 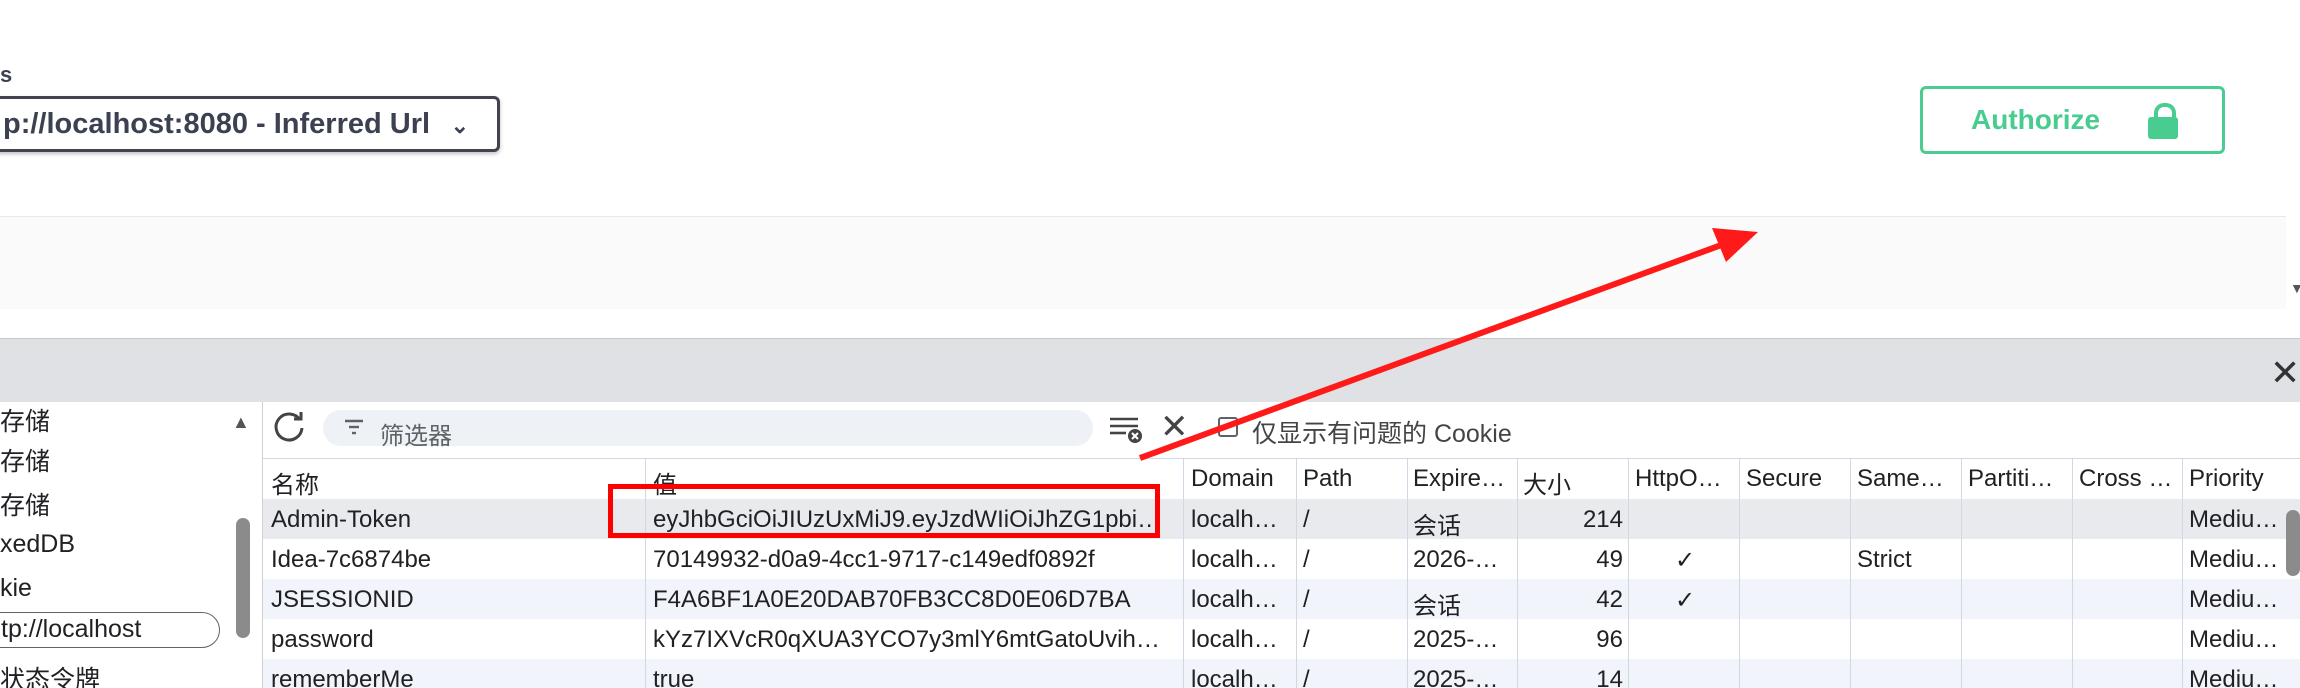 What do you see at coordinates (1609, 599) in the screenshot?
I see `cell-size: 42` at bounding box center [1609, 599].